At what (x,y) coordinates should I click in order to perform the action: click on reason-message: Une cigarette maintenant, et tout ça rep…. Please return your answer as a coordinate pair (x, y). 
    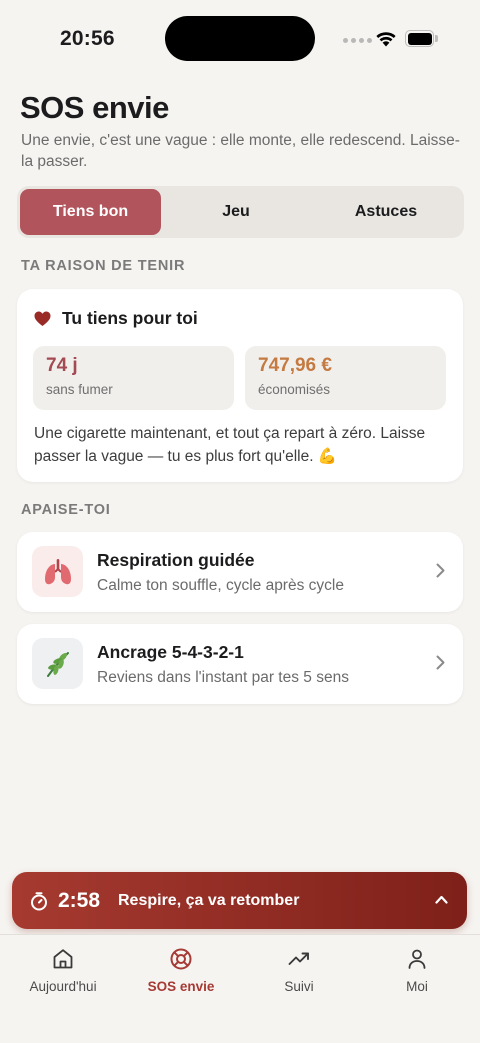
    Looking at the image, I should click on (230, 445).